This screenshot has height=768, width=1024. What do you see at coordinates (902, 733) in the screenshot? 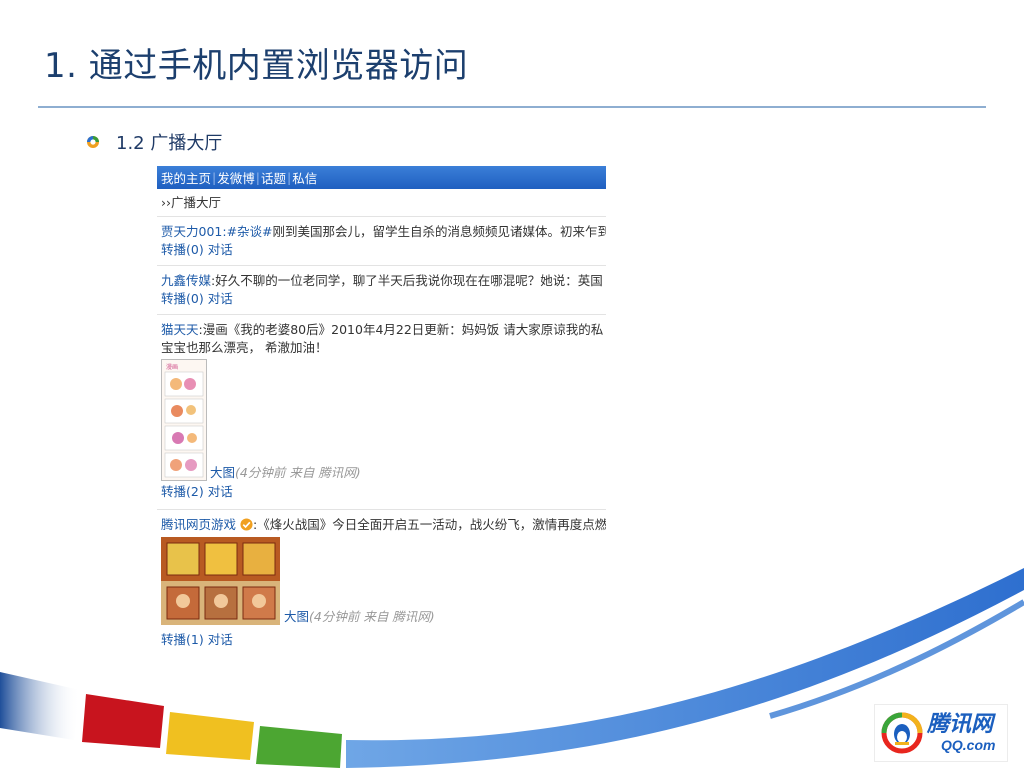
I see `qq-penguin-logo-icon` at bounding box center [902, 733].